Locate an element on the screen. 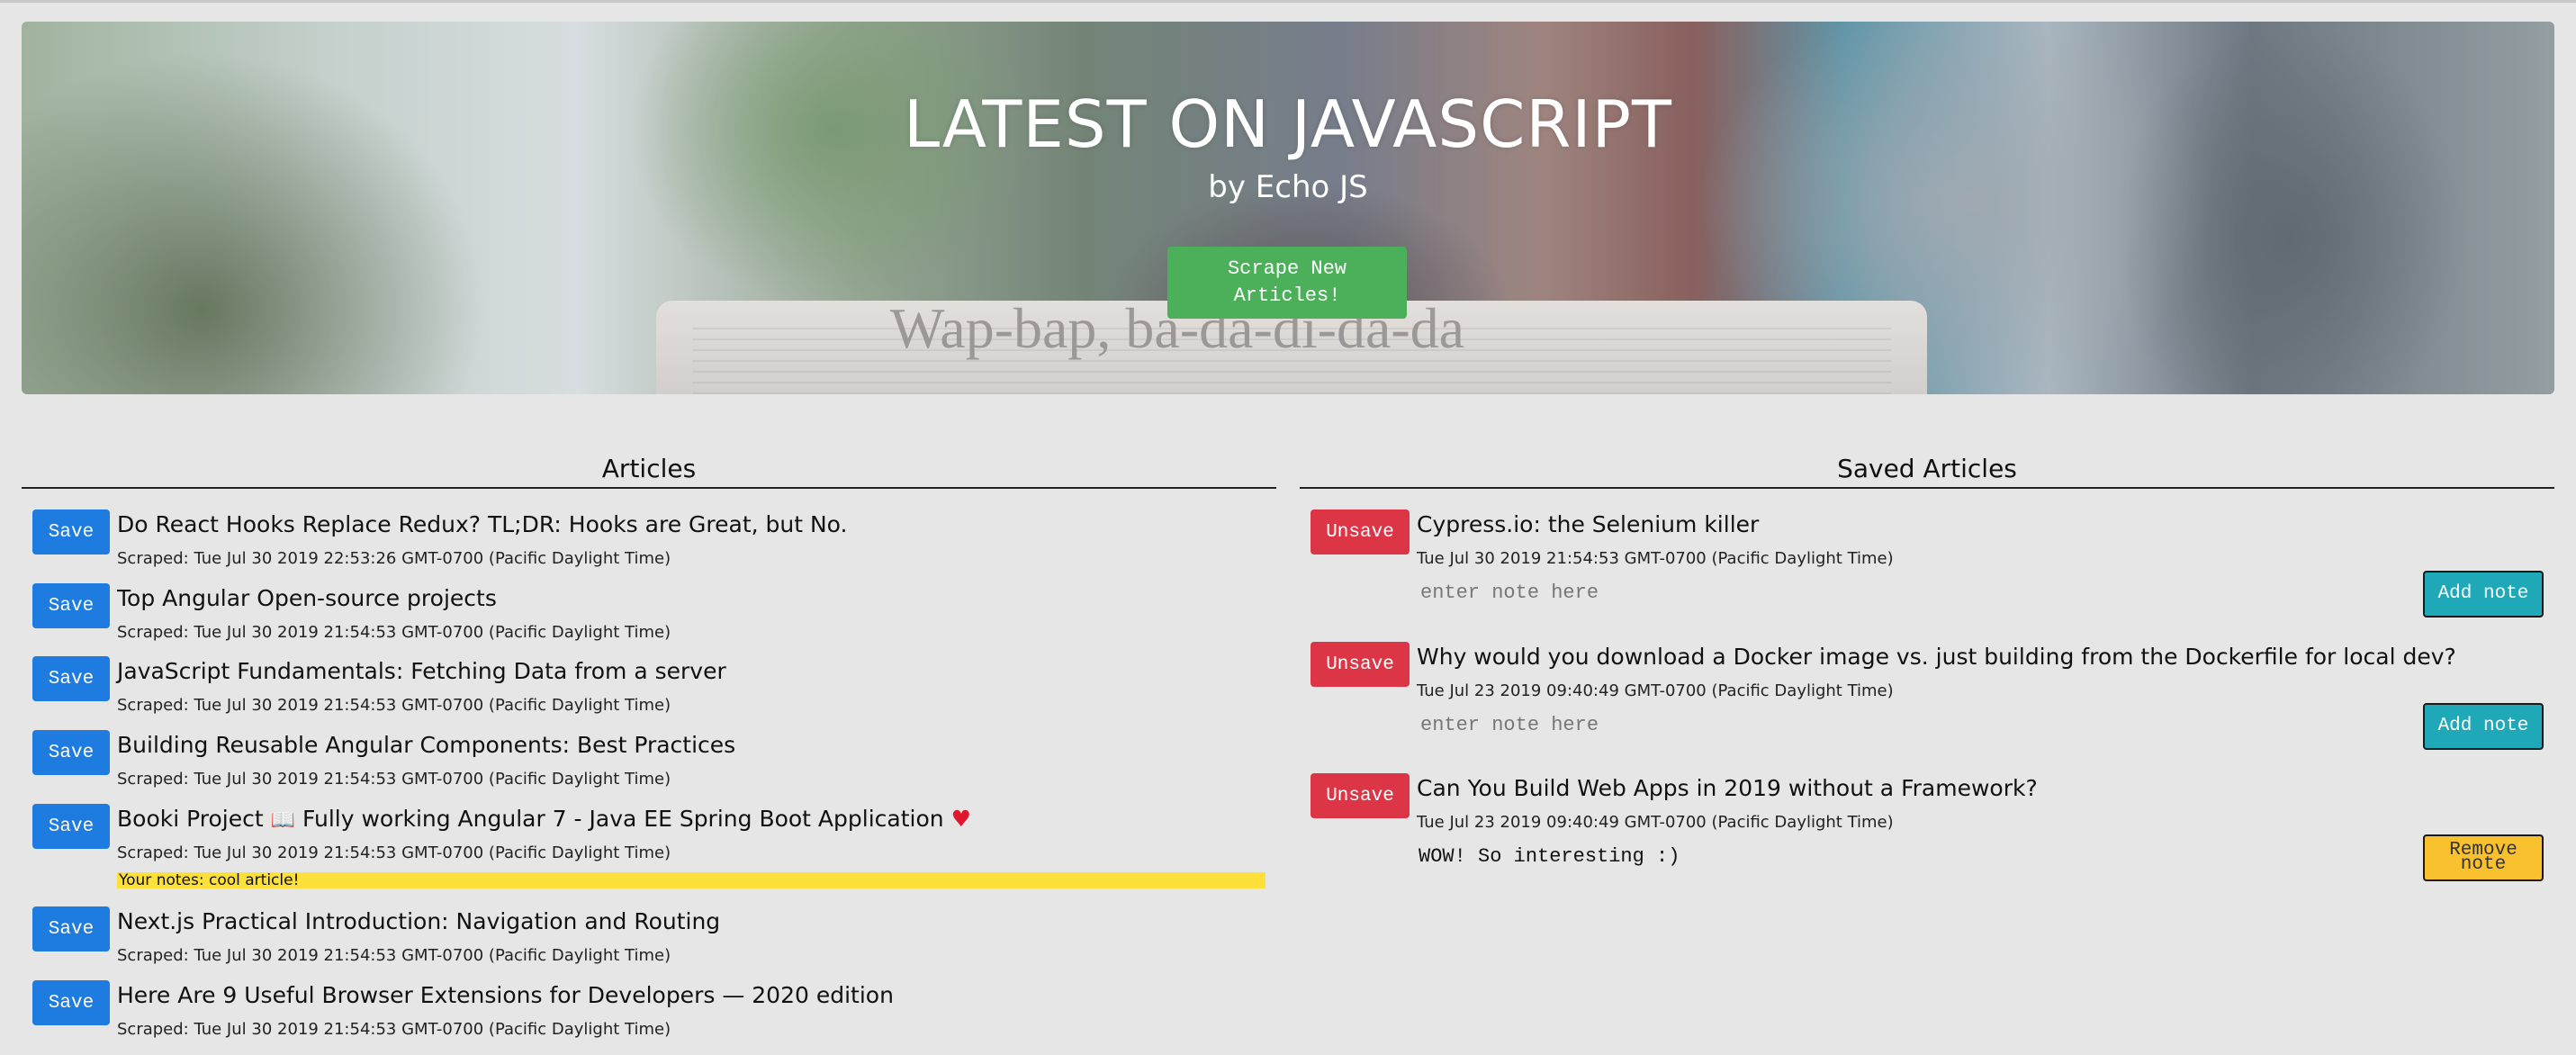 The height and width of the screenshot is (1055, 2576). remove-note-button: Remove note is located at coordinates (2483, 857).